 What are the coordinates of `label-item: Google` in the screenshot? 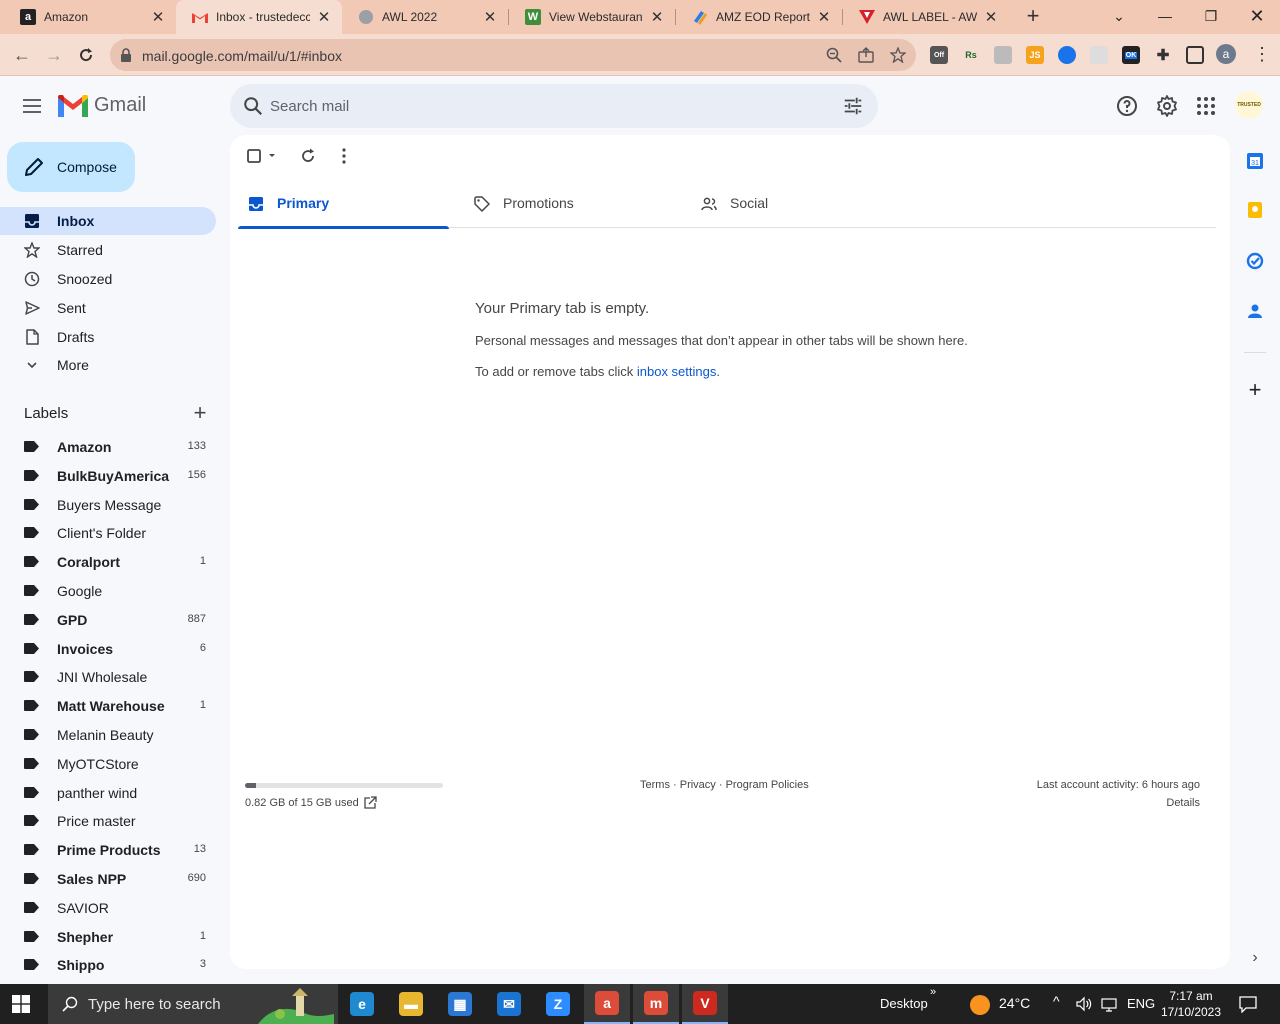 It's located at (108, 591).